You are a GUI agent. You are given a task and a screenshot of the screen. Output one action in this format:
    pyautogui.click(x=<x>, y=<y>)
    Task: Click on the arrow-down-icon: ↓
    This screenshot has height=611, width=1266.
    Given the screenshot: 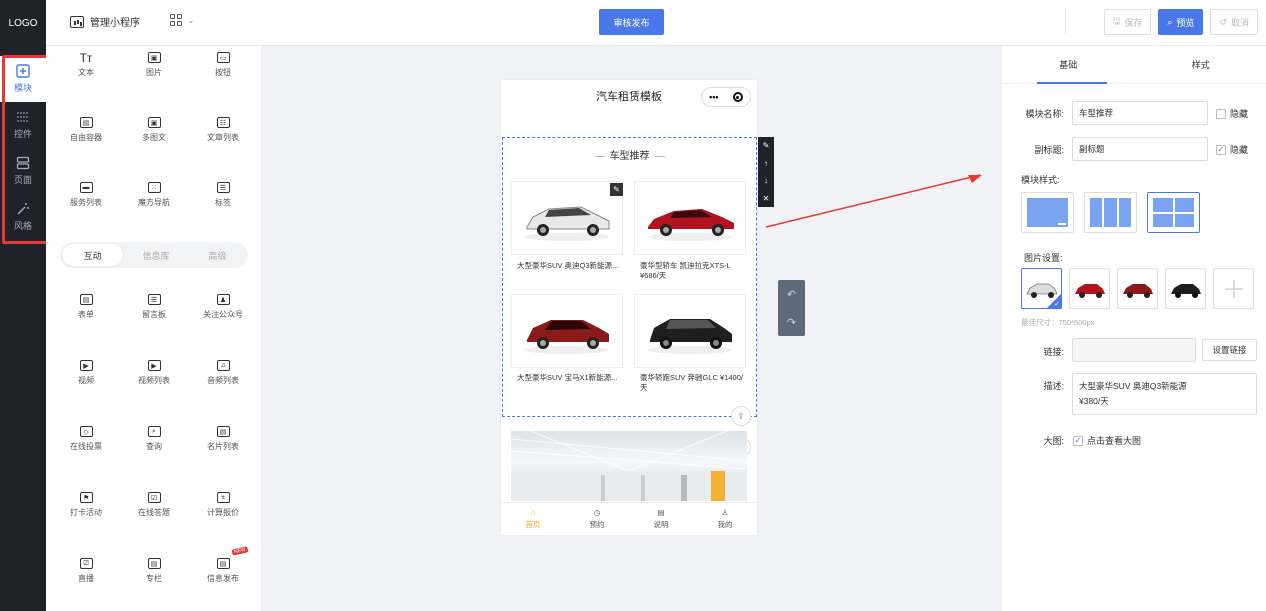 What is the action you would take?
    pyautogui.click(x=766, y=180)
    